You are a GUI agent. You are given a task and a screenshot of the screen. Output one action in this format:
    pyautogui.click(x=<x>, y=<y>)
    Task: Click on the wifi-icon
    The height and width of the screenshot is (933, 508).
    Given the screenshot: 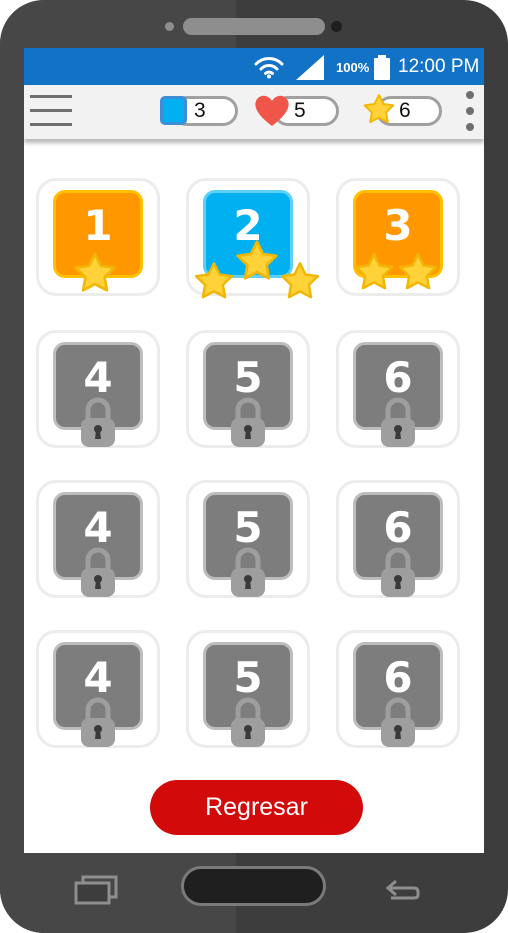 What is the action you would take?
    pyautogui.click(x=269, y=68)
    